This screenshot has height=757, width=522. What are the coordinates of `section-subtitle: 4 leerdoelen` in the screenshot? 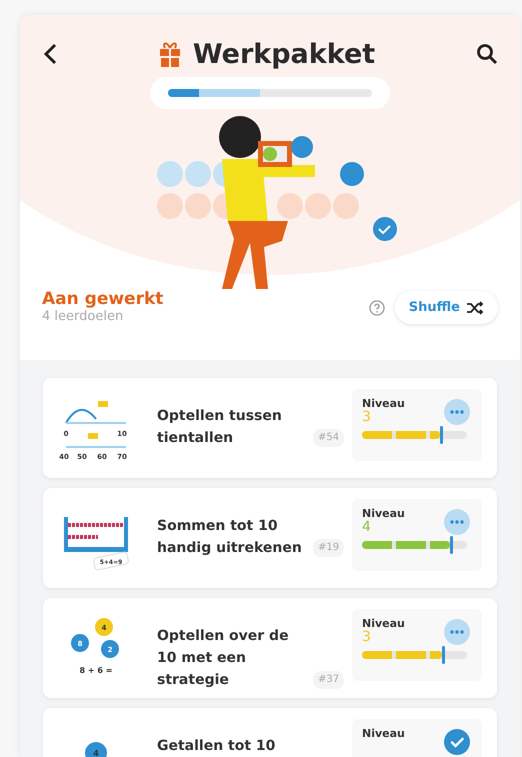 It's located at (83, 316).